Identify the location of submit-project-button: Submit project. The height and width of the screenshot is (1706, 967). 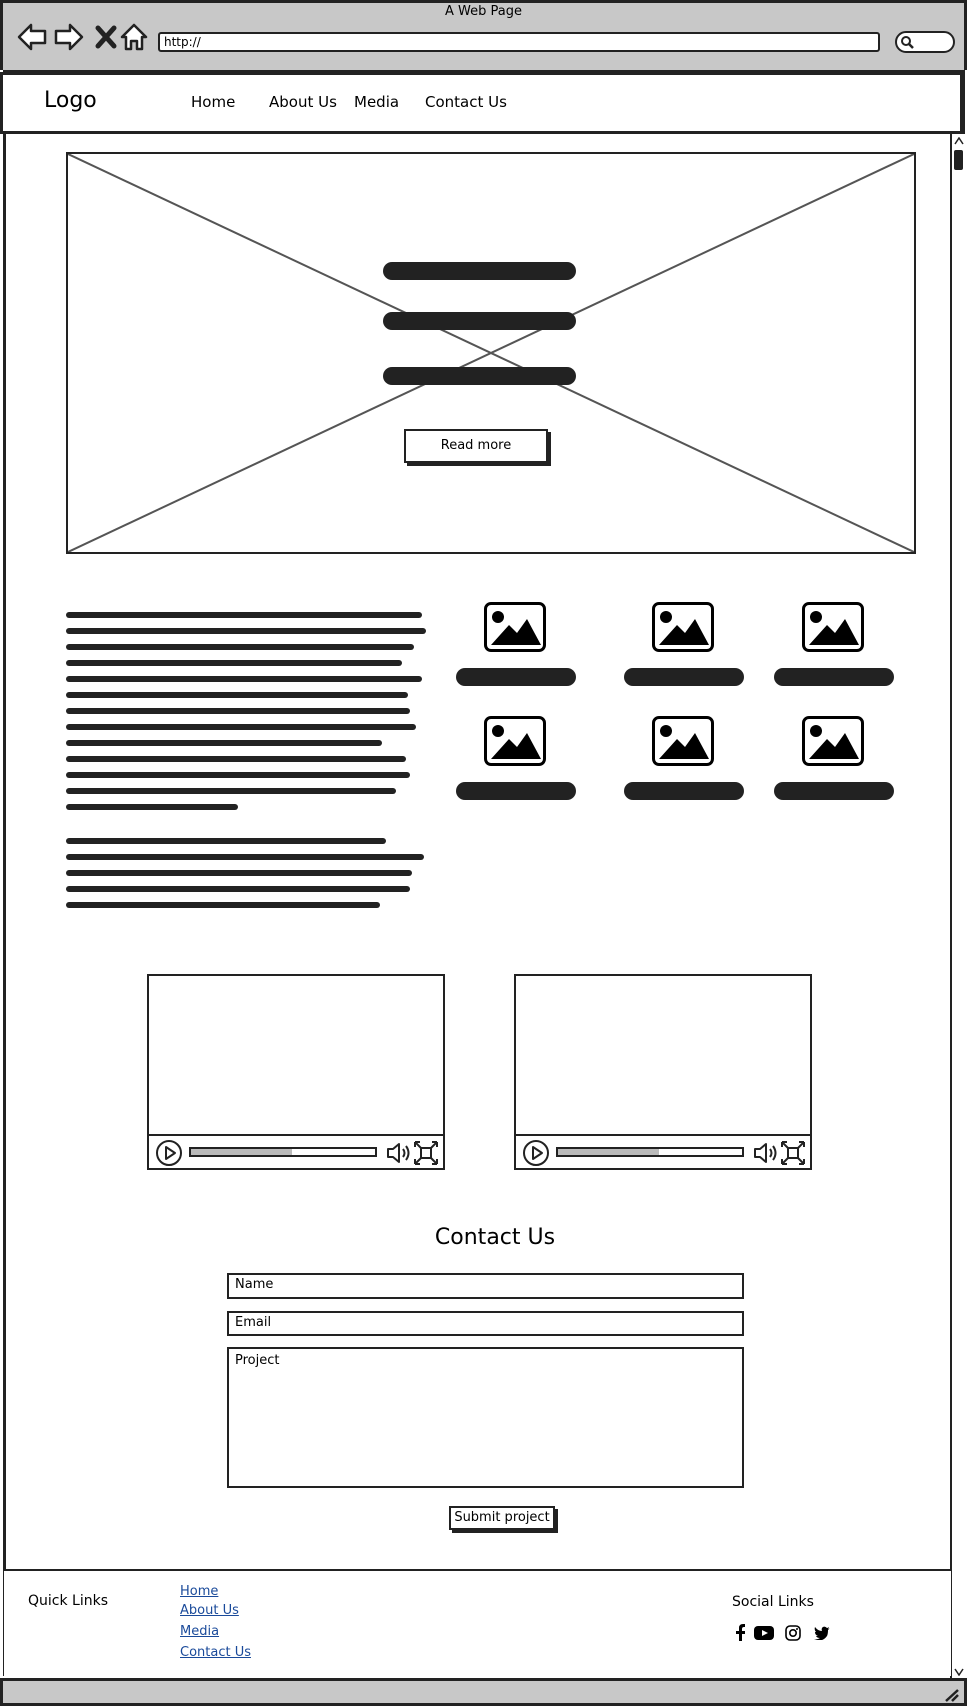
(502, 1518).